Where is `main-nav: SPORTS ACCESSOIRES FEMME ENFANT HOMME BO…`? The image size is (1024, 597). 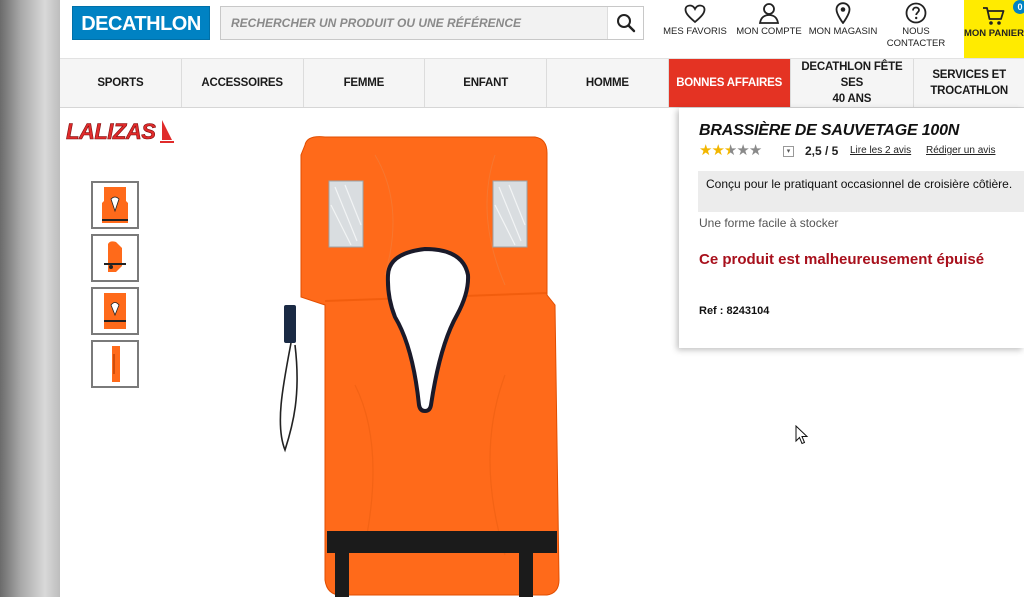 main-nav: SPORTS ACCESSOIRES FEMME ENFANT HOMME BO… is located at coordinates (542, 83).